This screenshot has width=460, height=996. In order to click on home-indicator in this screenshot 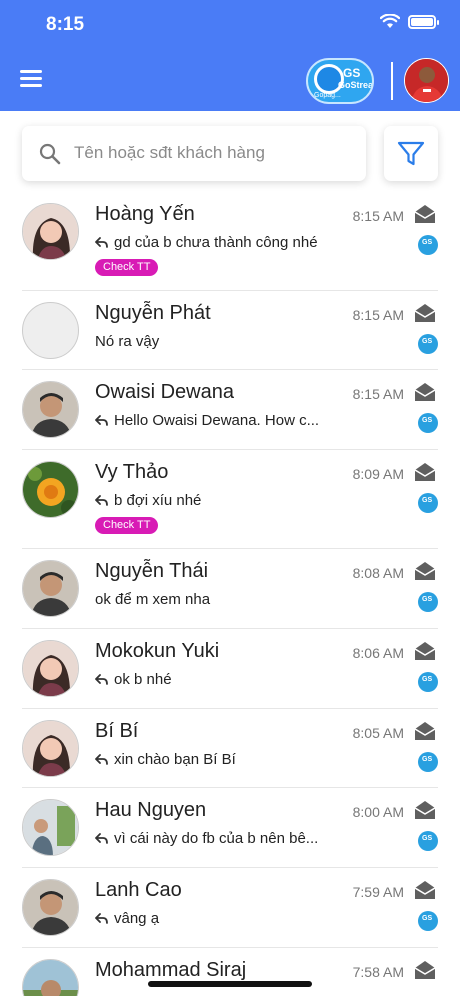, I will do `click(230, 984)`.